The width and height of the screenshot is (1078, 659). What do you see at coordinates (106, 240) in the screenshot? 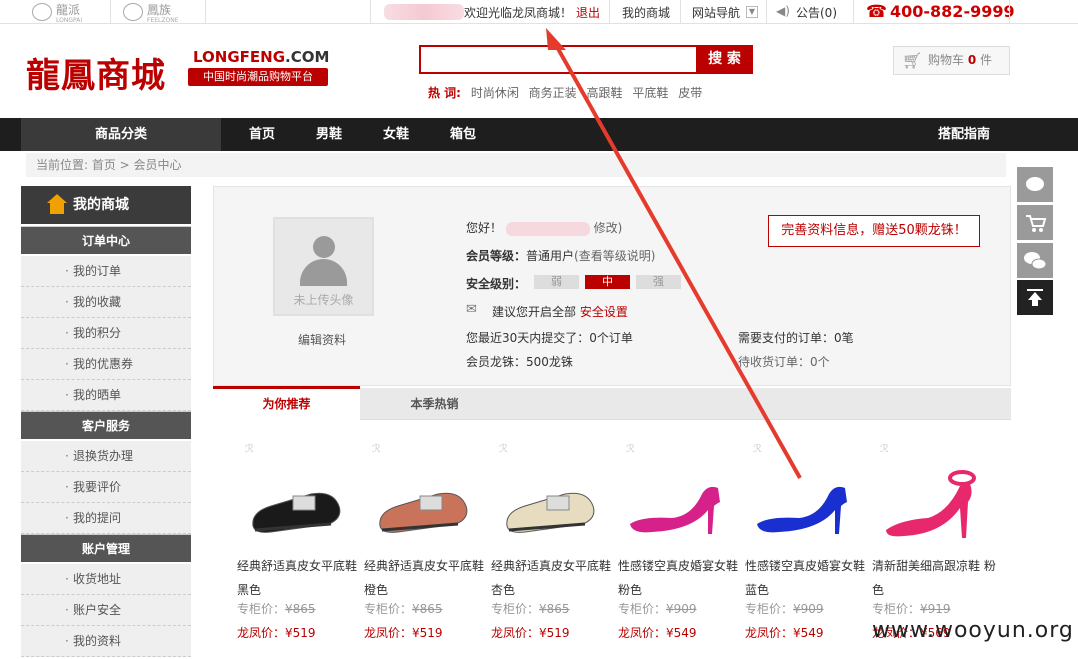
I see `sidebar-section-orders: 订单中心` at bounding box center [106, 240].